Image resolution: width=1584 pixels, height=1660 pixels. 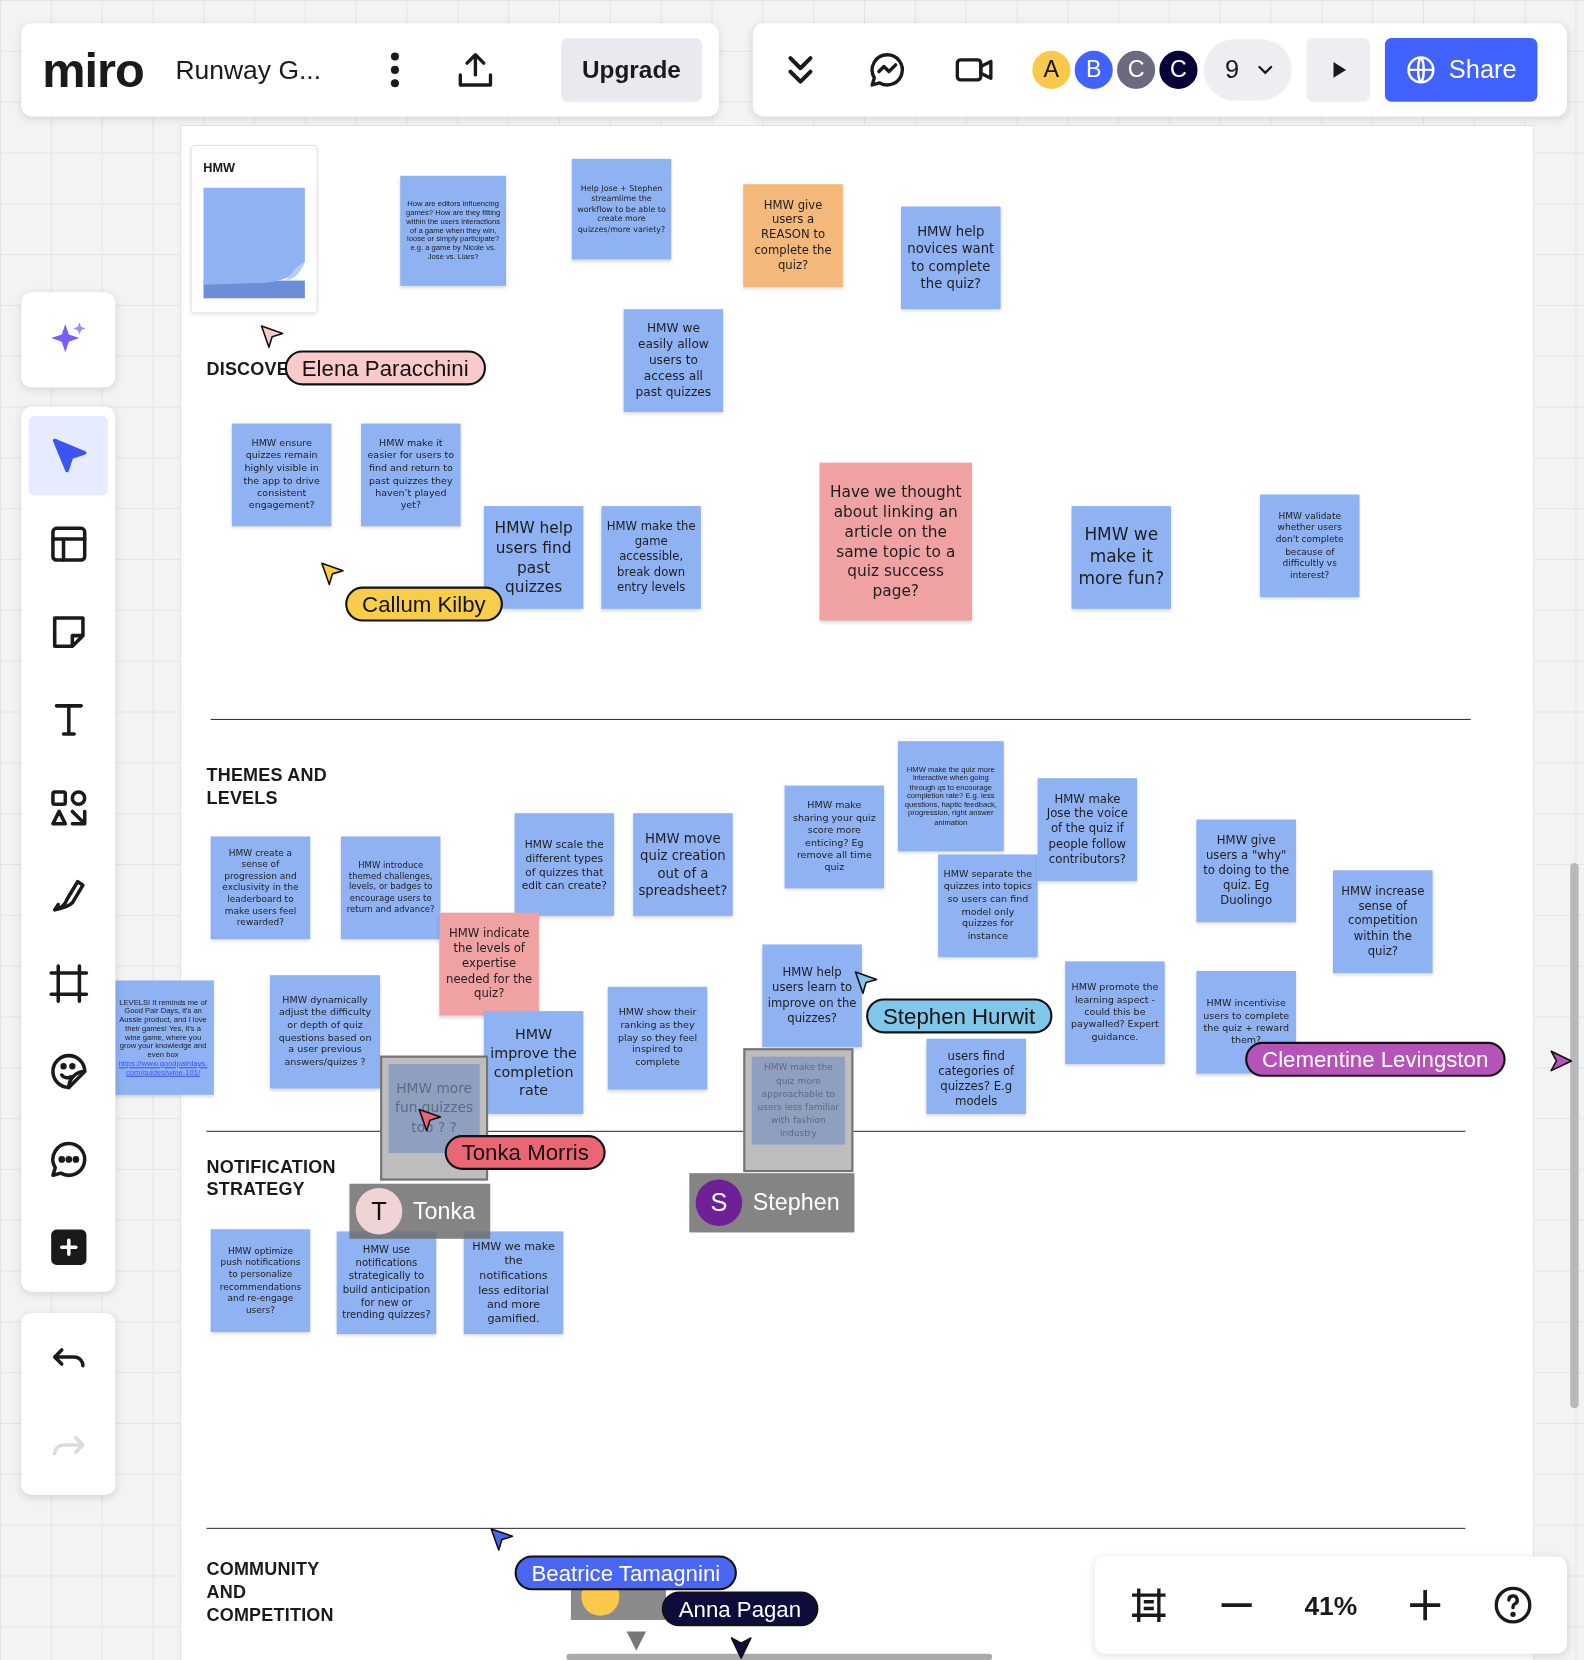 I want to click on scrollbar, so click(x=1574, y=1135).